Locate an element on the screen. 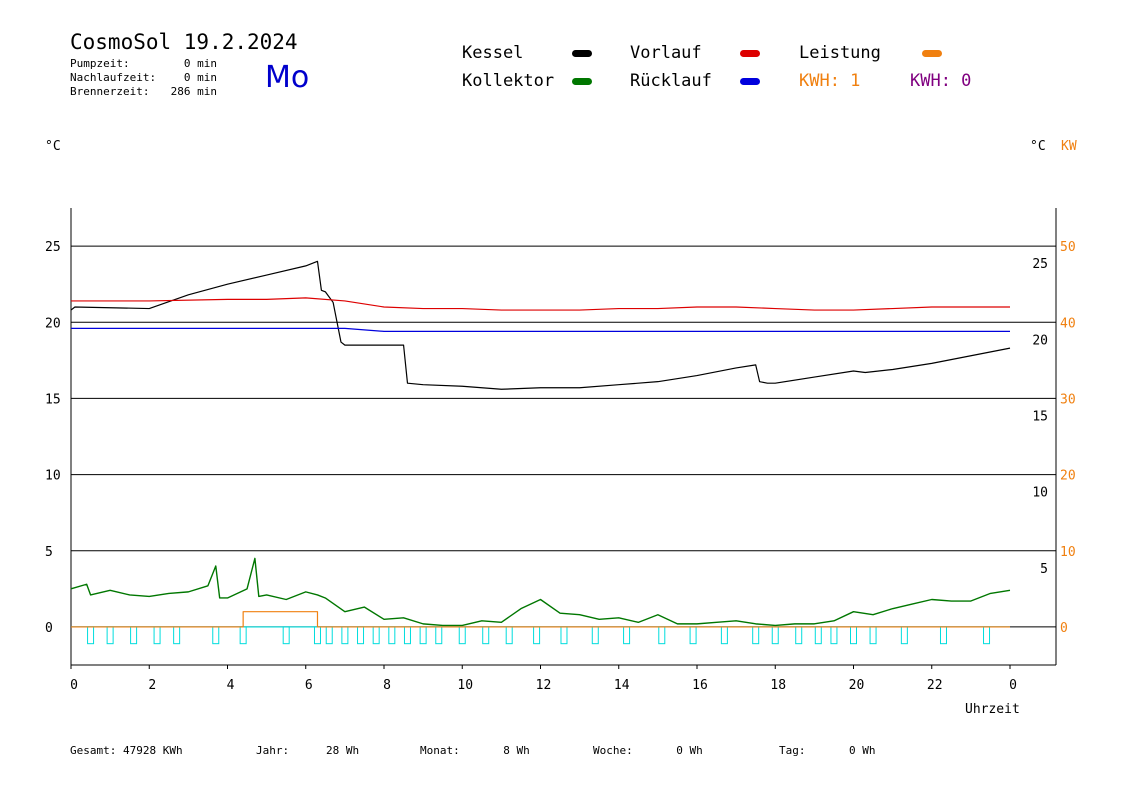 This screenshot has width=1148, height=812. footer-jahr: Jahr: 28 Wh is located at coordinates (307, 750).